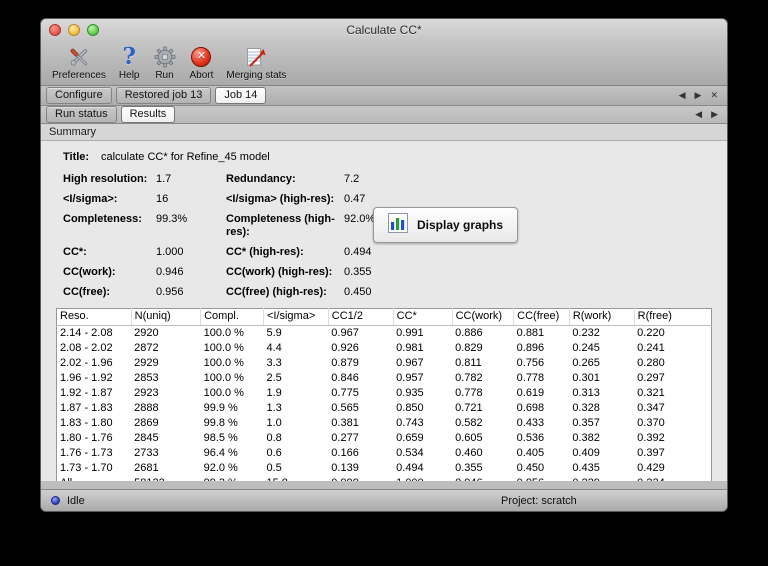 The image size is (768, 566). Describe the element at coordinates (86, 453) in the screenshot. I see `cell-reso: 1.76 - 1.73` at that location.